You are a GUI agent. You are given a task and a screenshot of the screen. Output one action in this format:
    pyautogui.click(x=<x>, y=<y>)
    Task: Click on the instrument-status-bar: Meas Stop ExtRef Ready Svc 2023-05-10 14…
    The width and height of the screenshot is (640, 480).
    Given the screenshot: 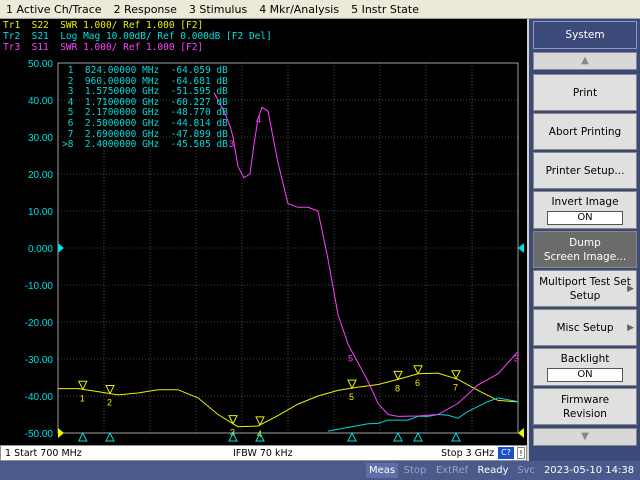 What is the action you would take?
    pyautogui.click(x=320, y=470)
    